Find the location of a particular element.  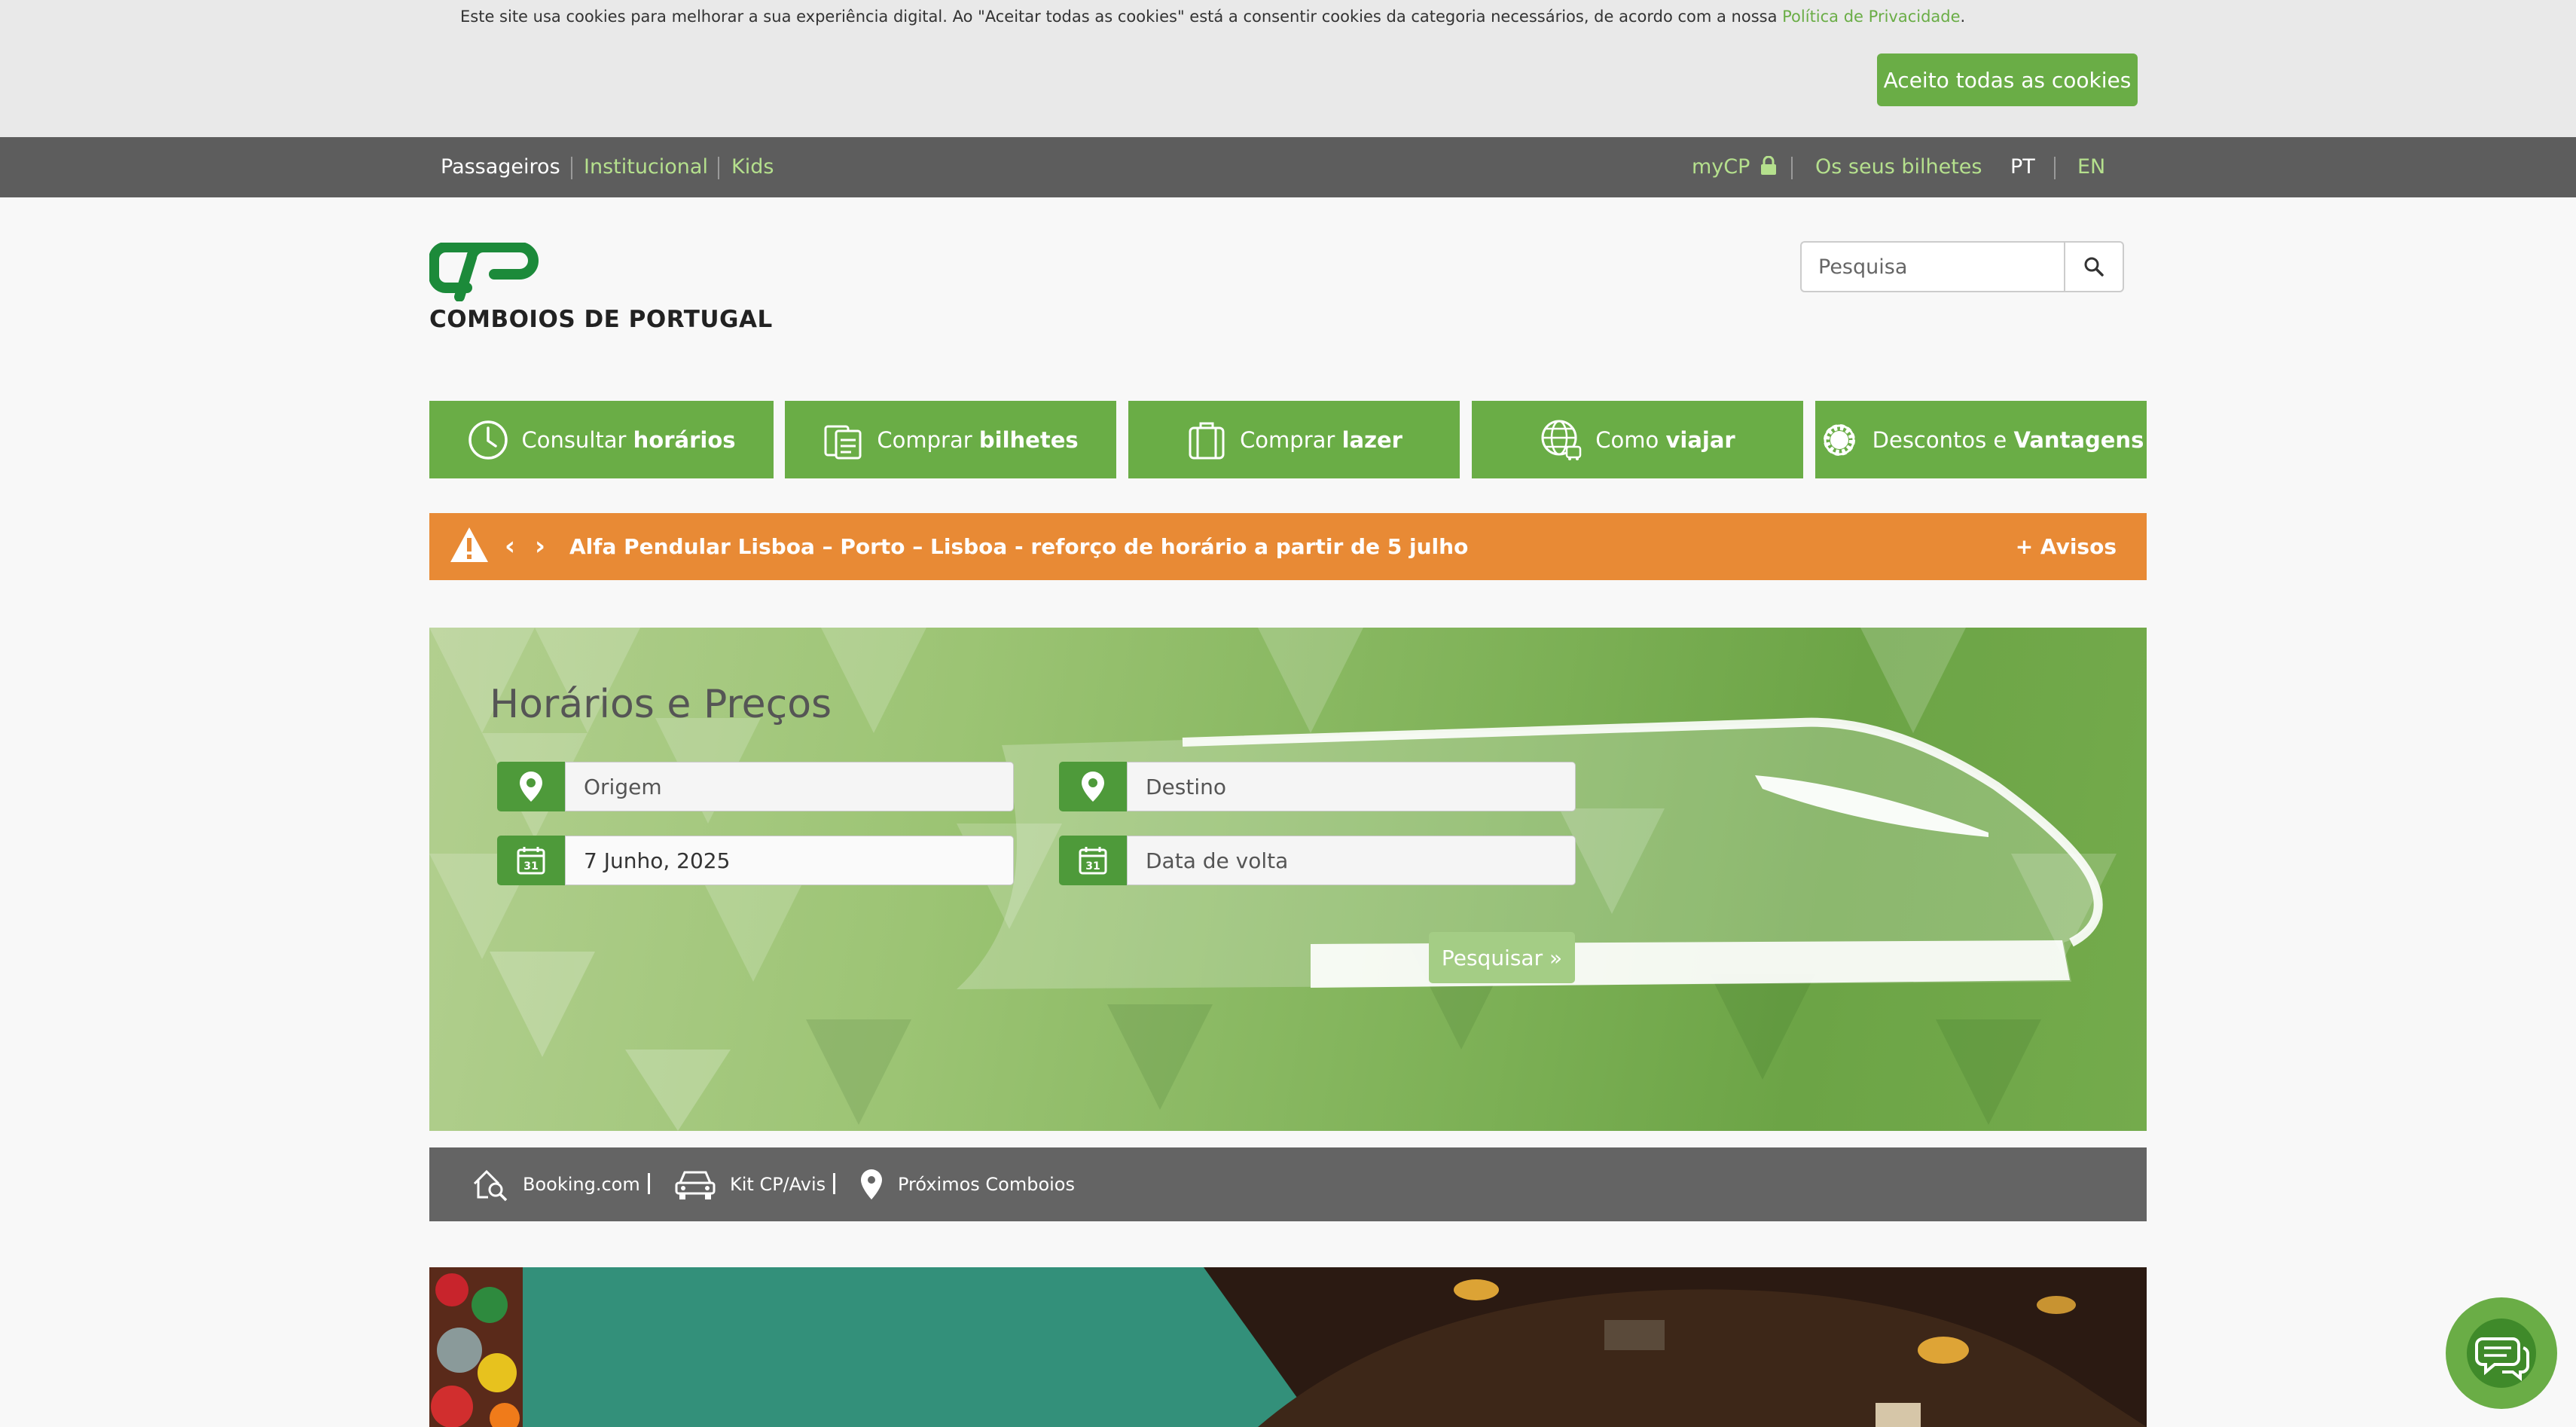

cp-logo-icon is located at coordinates (484, 272).